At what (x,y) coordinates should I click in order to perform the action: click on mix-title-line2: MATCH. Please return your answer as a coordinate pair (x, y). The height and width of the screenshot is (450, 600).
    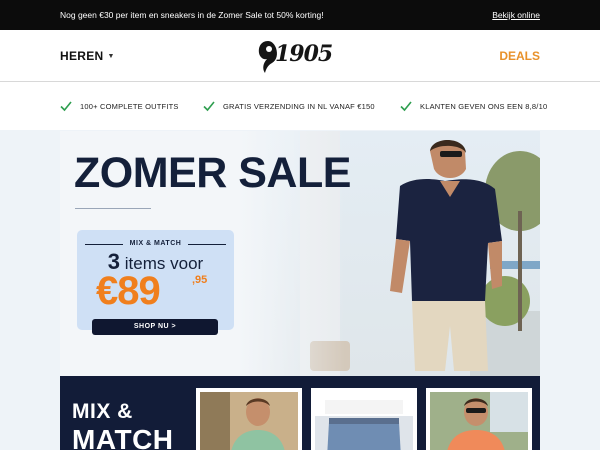
    Looking at the image, I should click on (123, 437).